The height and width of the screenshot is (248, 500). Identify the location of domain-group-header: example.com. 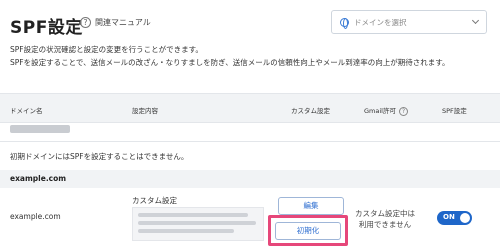
(250, 179).